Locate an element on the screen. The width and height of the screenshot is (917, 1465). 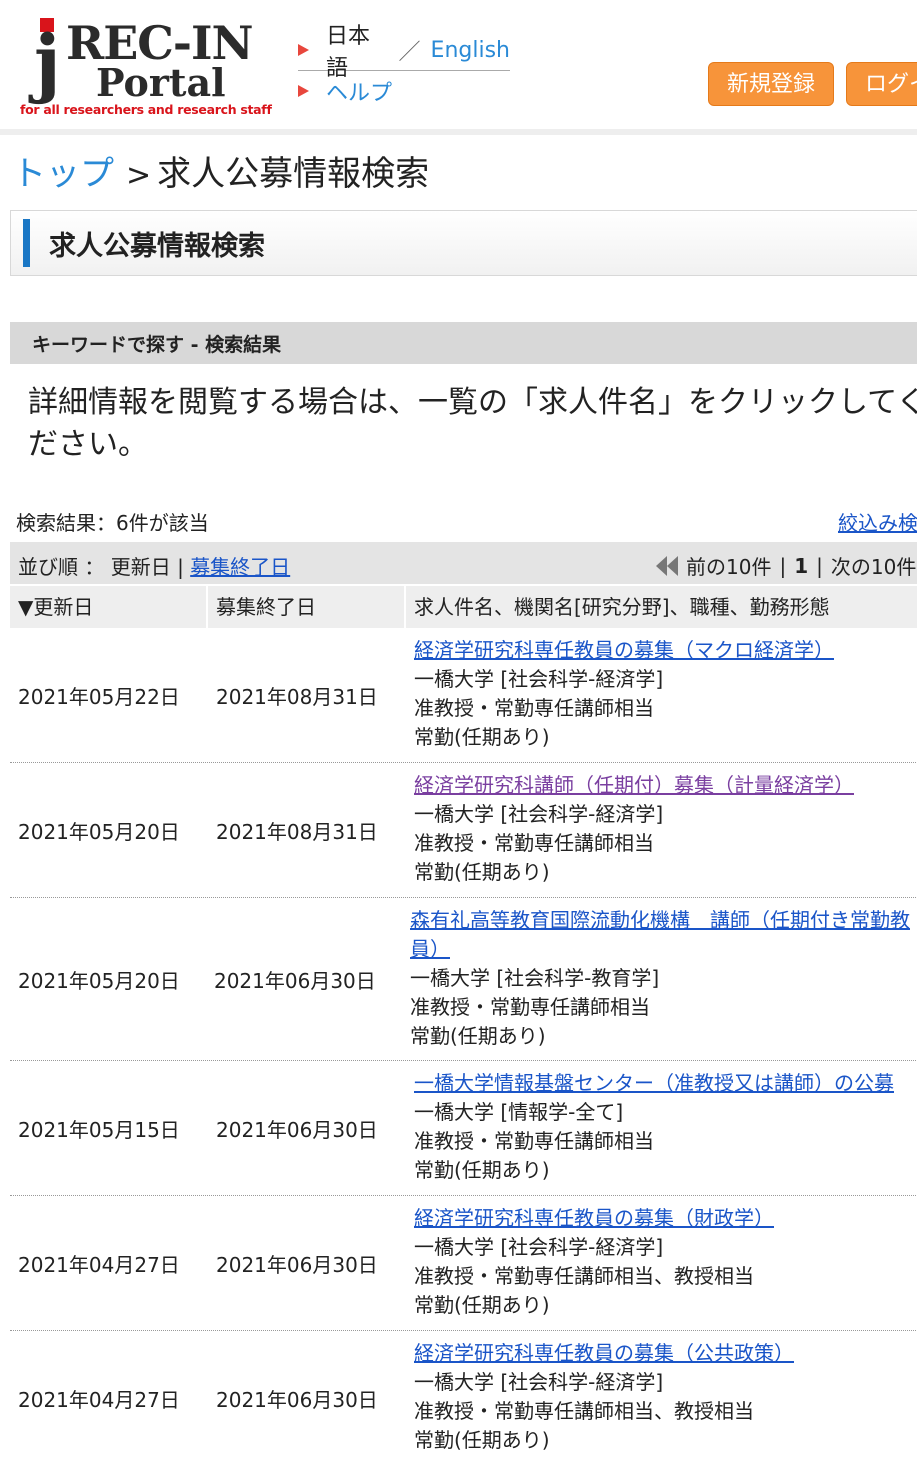
logo-j-letter: j is located at coordinates (47, 63).